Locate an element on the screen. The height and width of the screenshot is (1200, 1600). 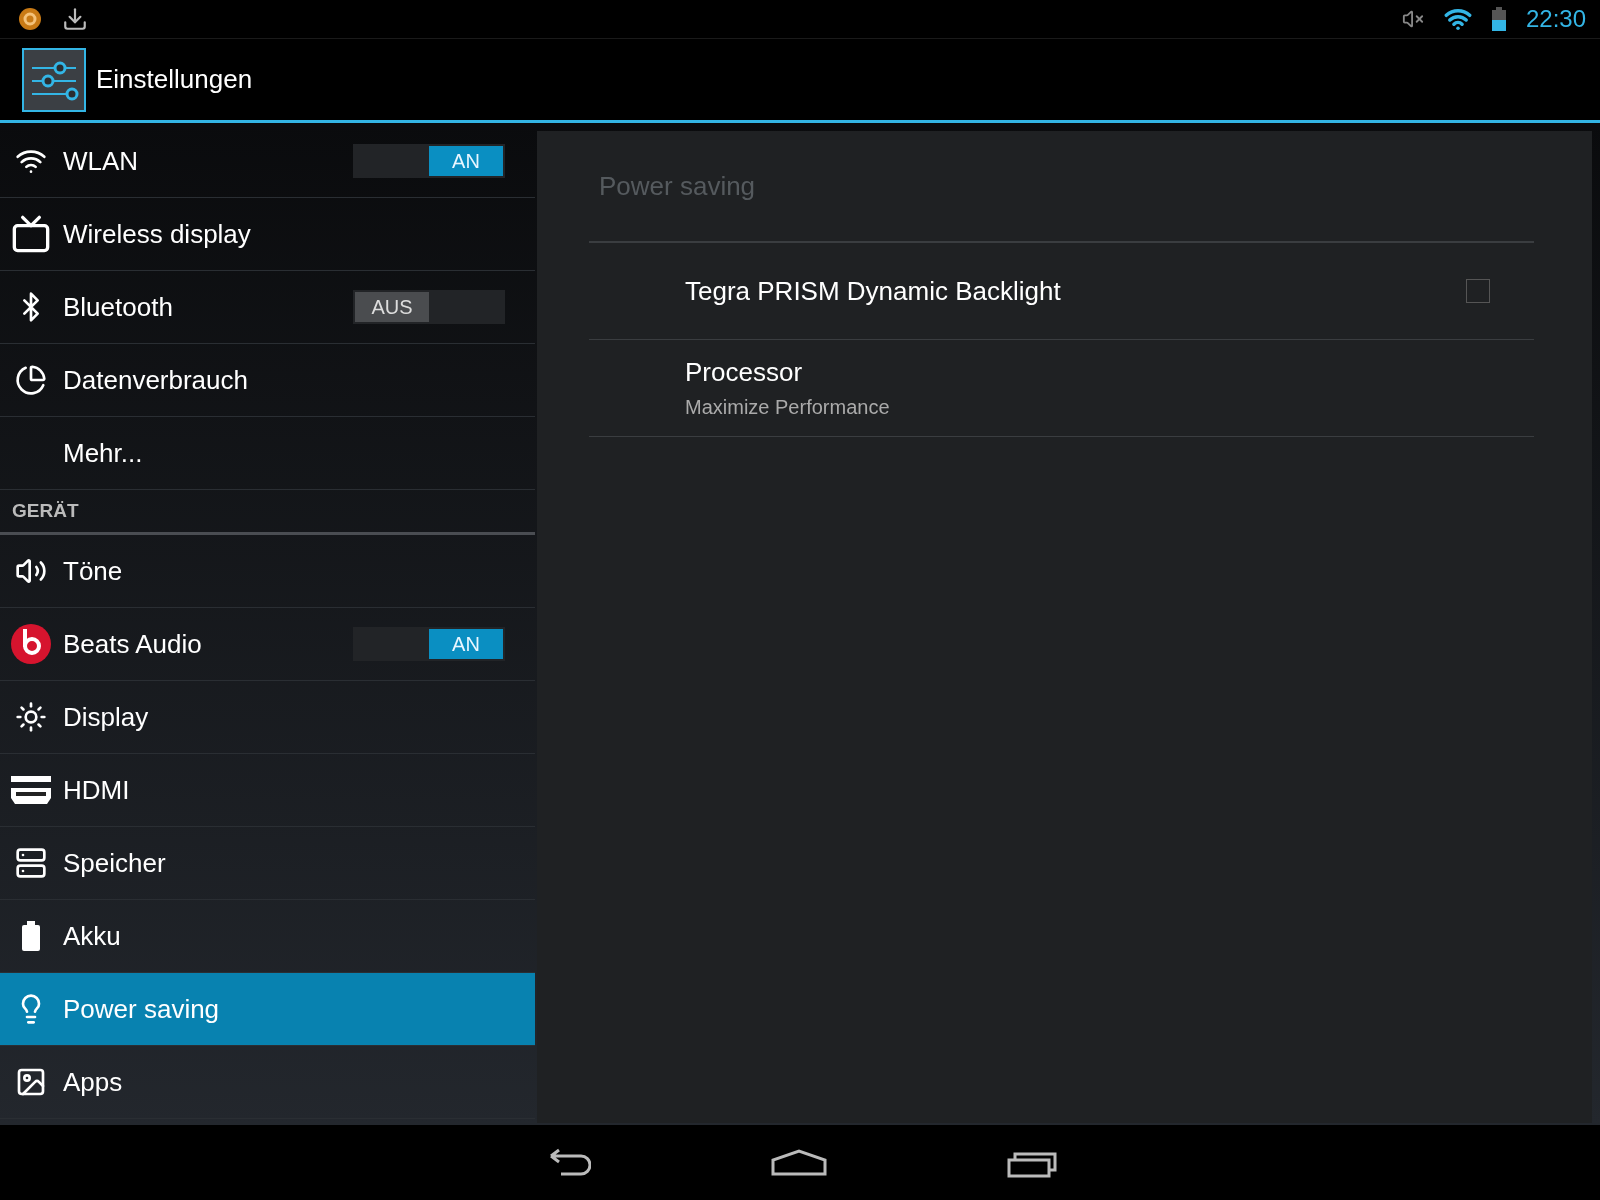
settings-list-item: Speicher is located at coordinates (267, 863).